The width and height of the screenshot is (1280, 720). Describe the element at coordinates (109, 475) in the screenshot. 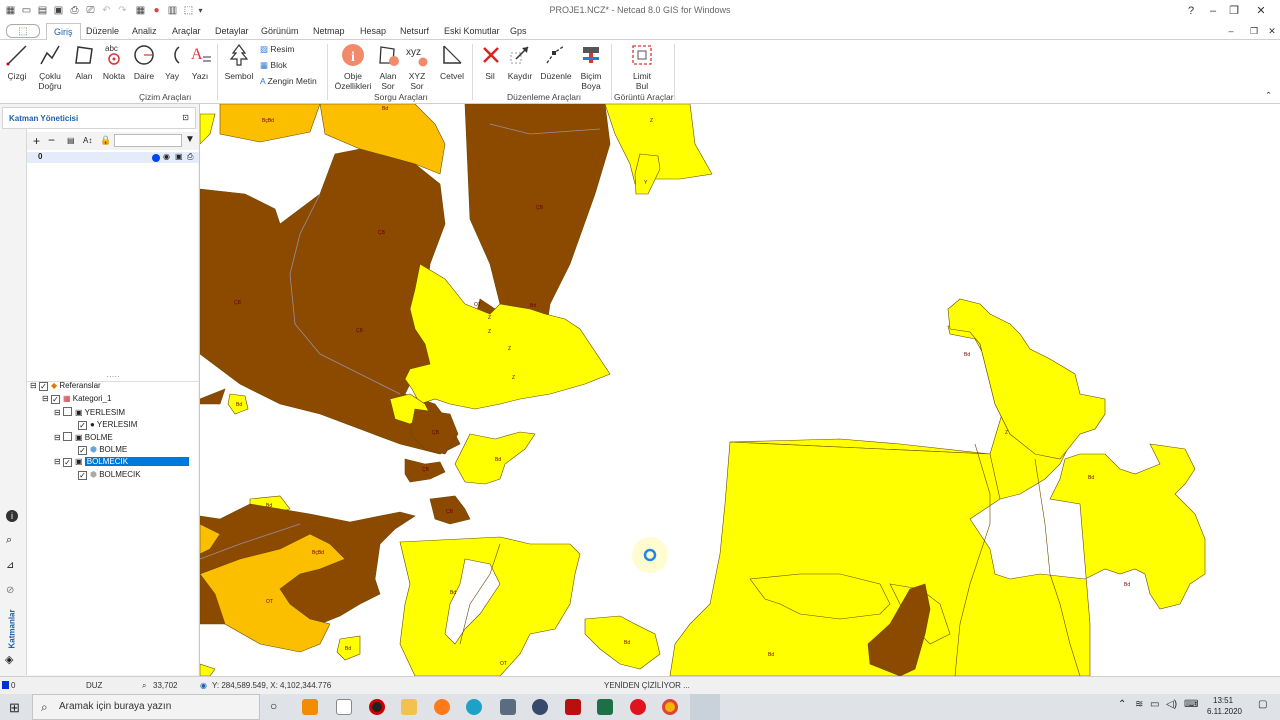

I see `tree-item-bolmecik: ✓ ⬢ BOLMECIK` at that location.